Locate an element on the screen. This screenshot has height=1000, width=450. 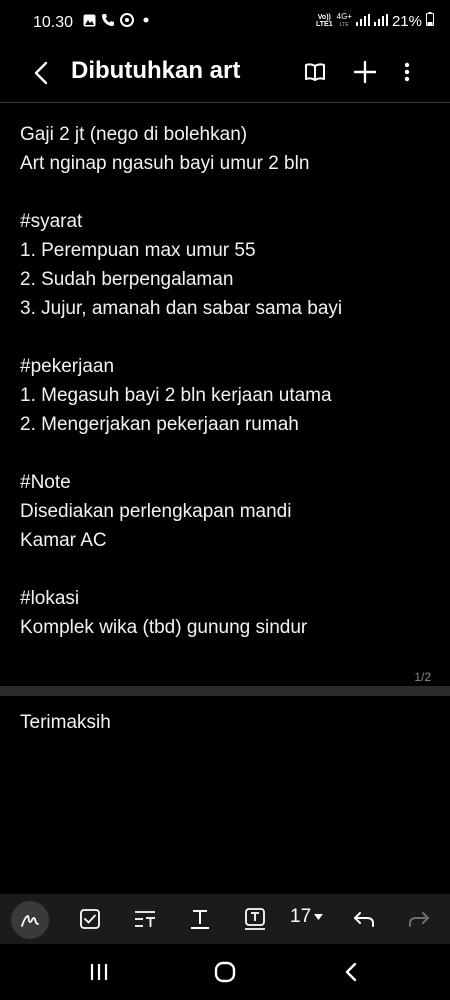
more-options-button is located at coordinates (407, 72).